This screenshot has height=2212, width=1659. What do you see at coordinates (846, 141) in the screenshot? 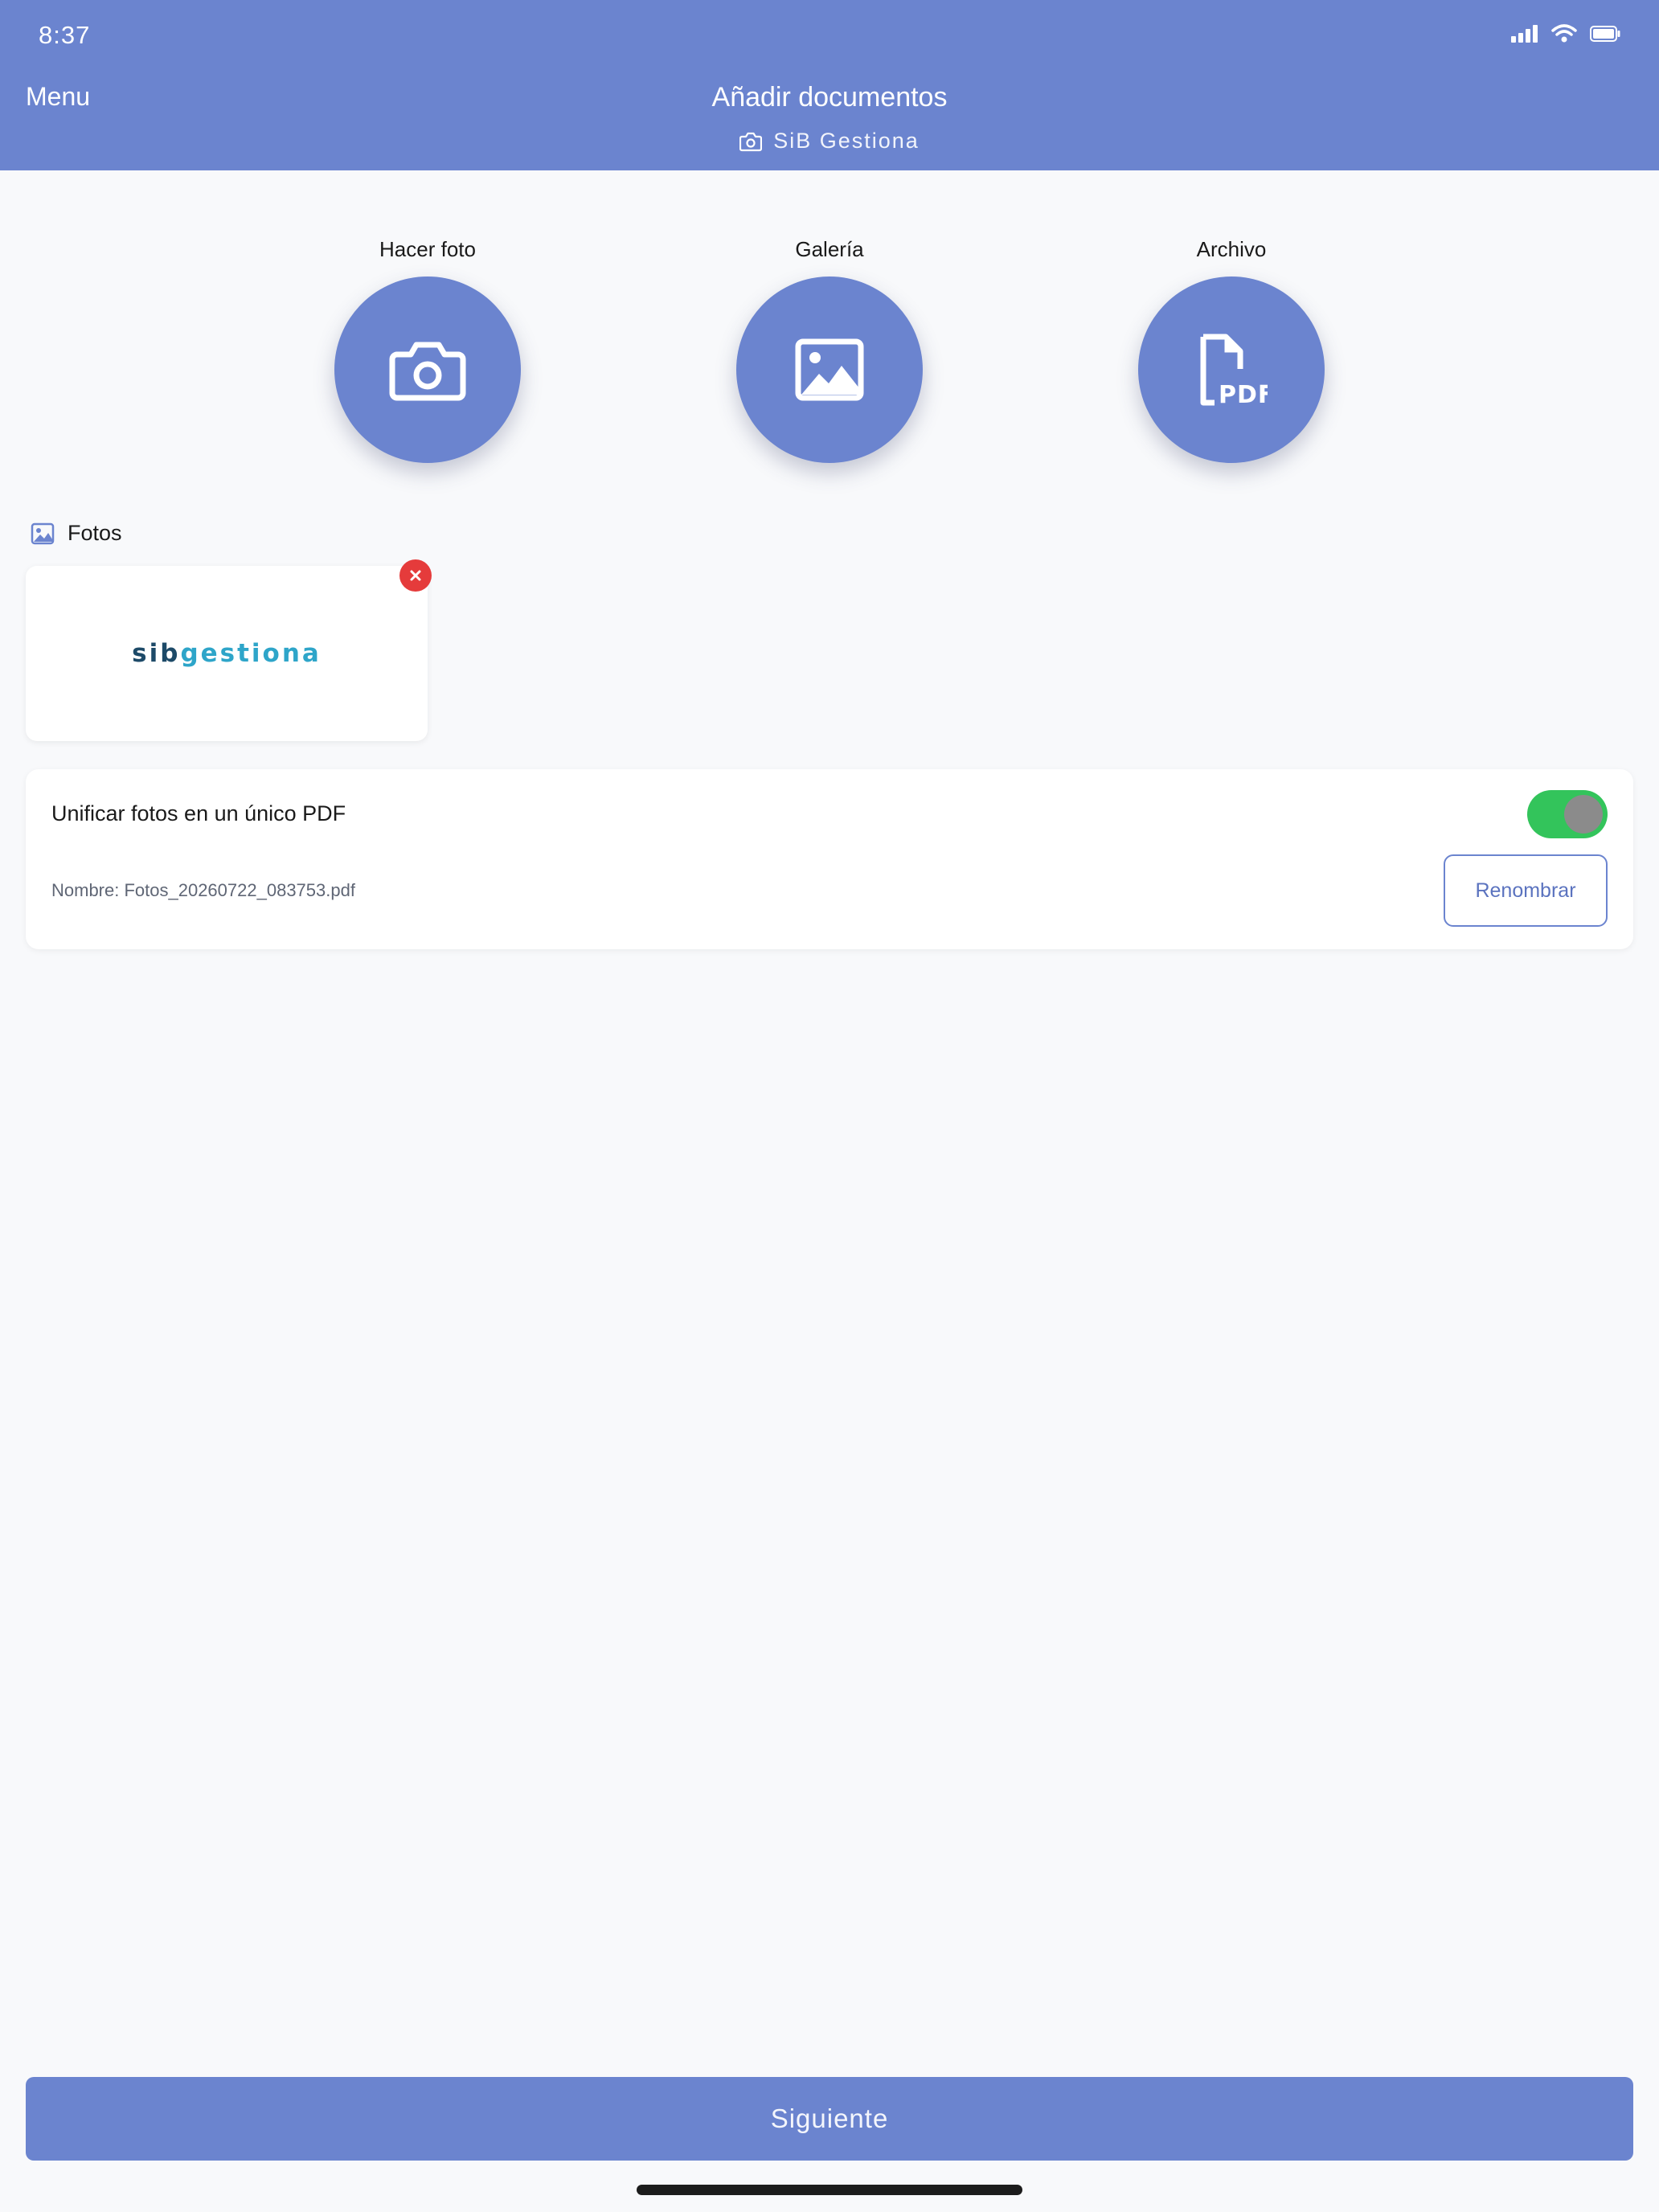
I see `subtitle-text: SiB Gestiona` at bounding box center [846, 141].